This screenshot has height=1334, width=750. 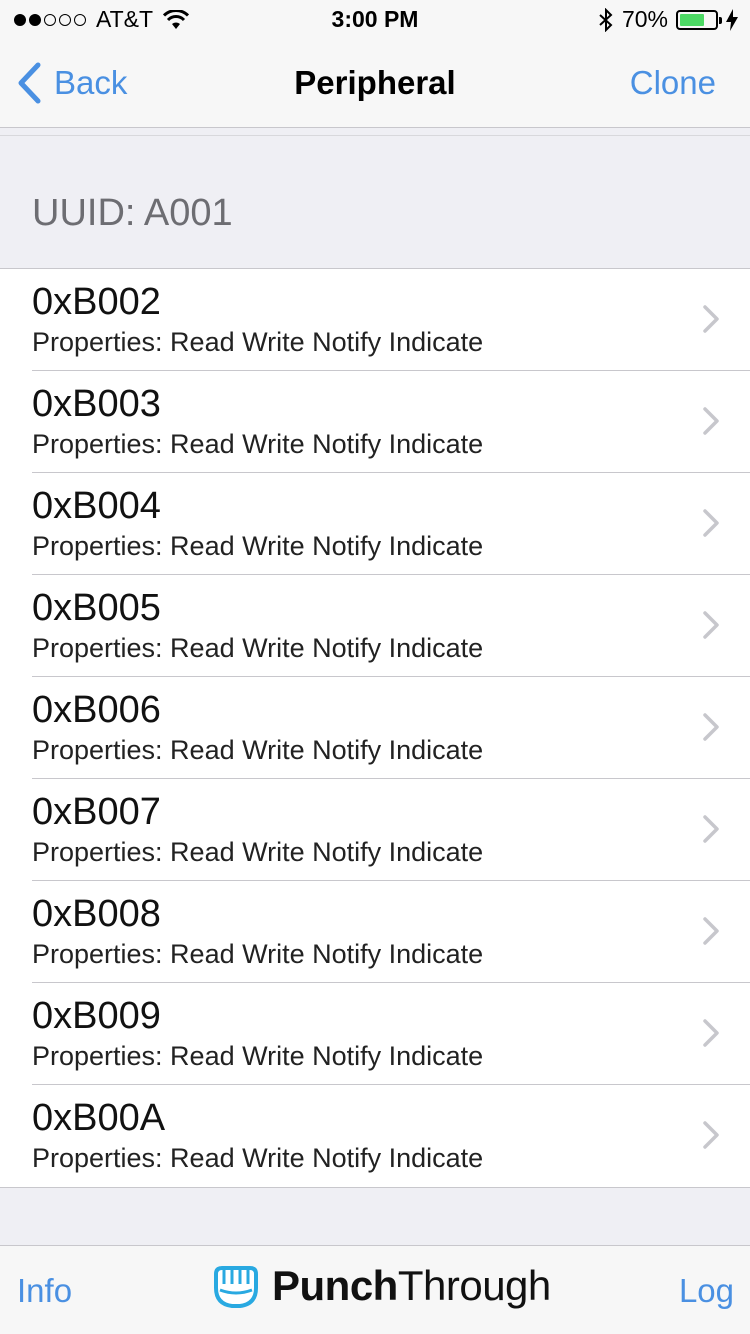 What do you see at coordinates (44, 1291) in the screenshot?
I see `info-button: Info` at bounding box center [44, 1291].